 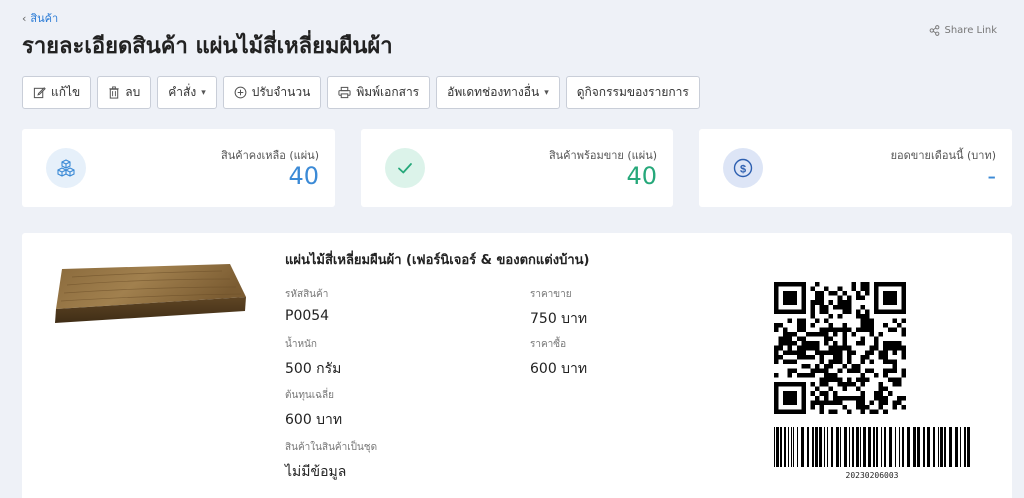 What do you see at coordinates (124, 92) in the screenshot?
I see `delete-button: ลบ` at bounding box center [124, 92].